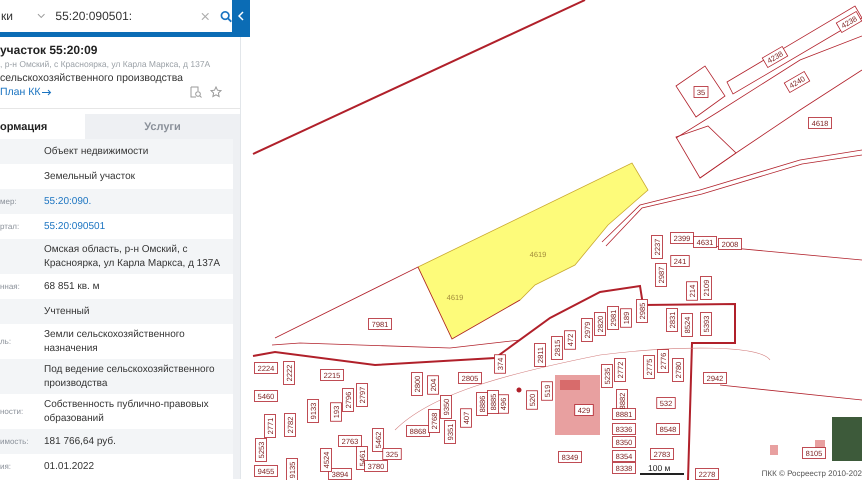 This screenshot has width=862, height=480. I want to click on field-value: Собственность публично-правовых образований, so click(127, 411).